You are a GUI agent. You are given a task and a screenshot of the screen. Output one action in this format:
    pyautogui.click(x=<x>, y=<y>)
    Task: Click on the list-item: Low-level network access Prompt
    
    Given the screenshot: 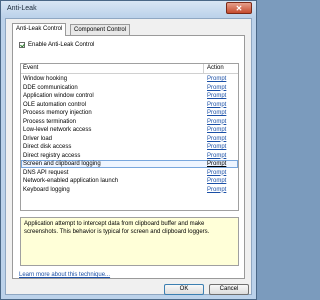 What is the action you would take?
    pyautogui.click(x=129, y=130)
    